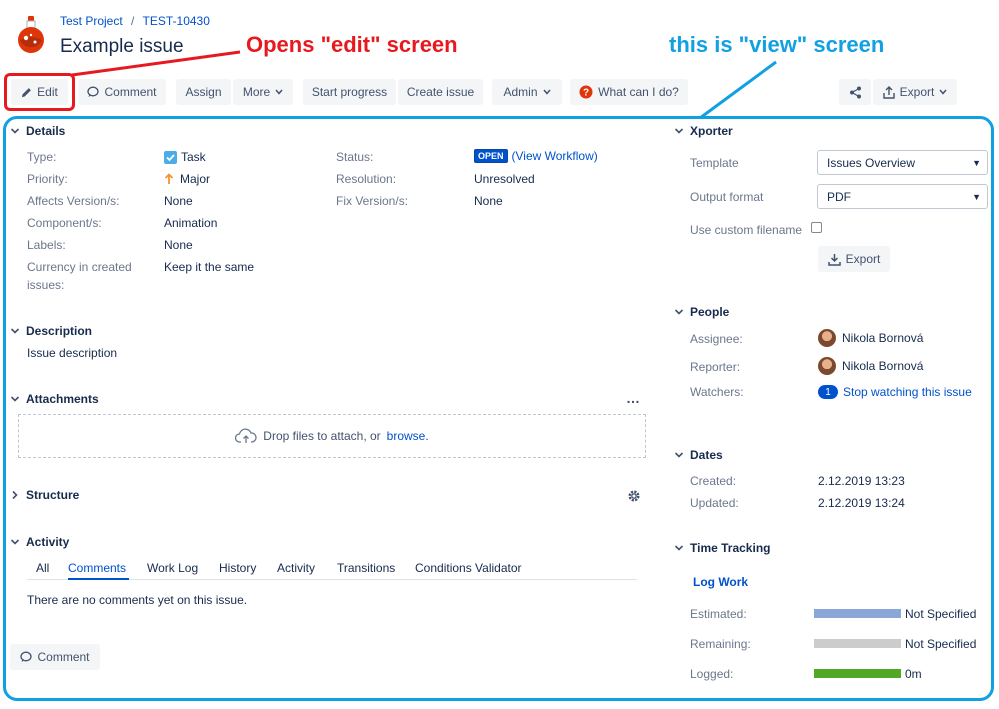 This screenshot has width=999, height=709. I want to click on output-format-select: PDF ▼, so click(902, 196).